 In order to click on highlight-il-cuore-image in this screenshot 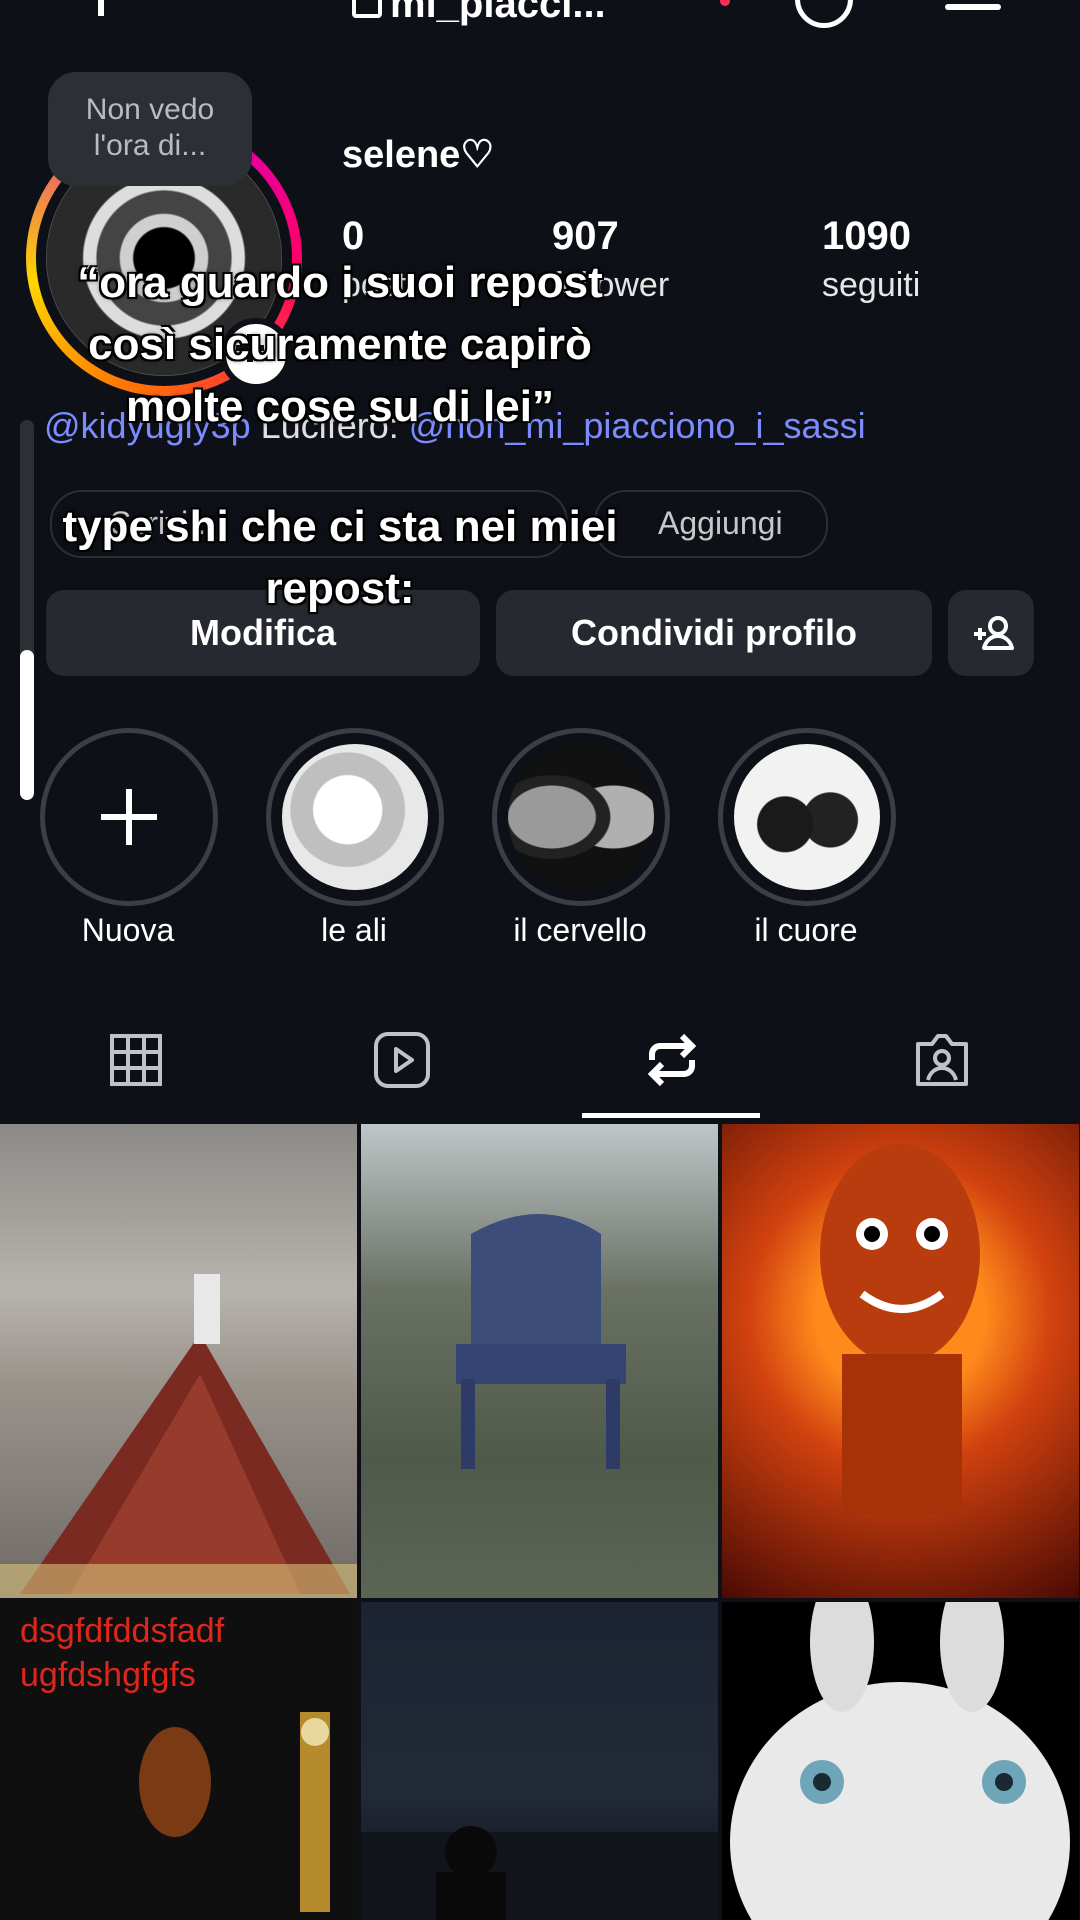, I will do `click(807, 817)`.